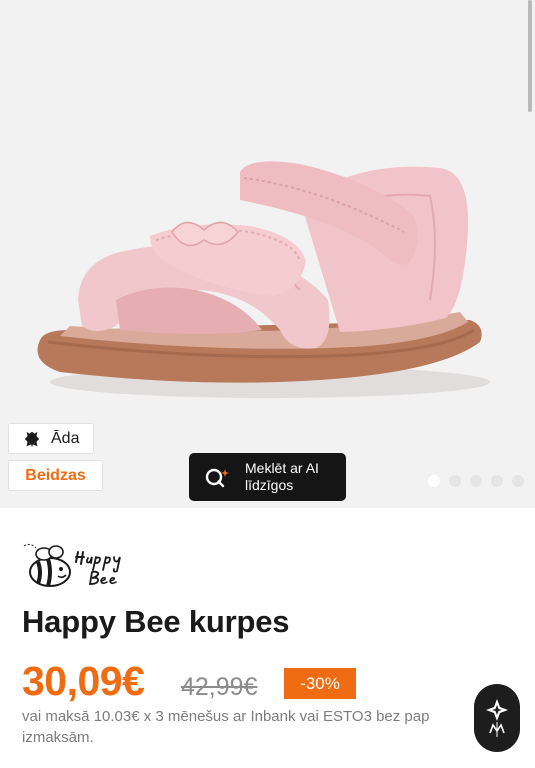 The height and width of the screenshot is (768, 535). What do you see at coordinates (58, 737) in the screenshot?
I see `installment-line-2: izmaksām.` at bounding box center [58, 737].